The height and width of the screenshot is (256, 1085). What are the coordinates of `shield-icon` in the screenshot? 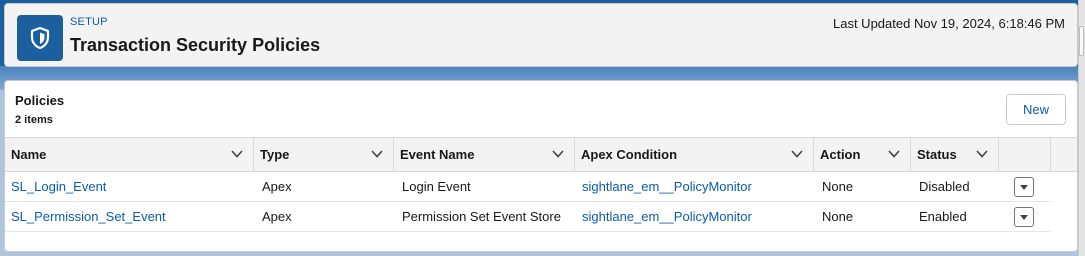 It's located at (40, 38).